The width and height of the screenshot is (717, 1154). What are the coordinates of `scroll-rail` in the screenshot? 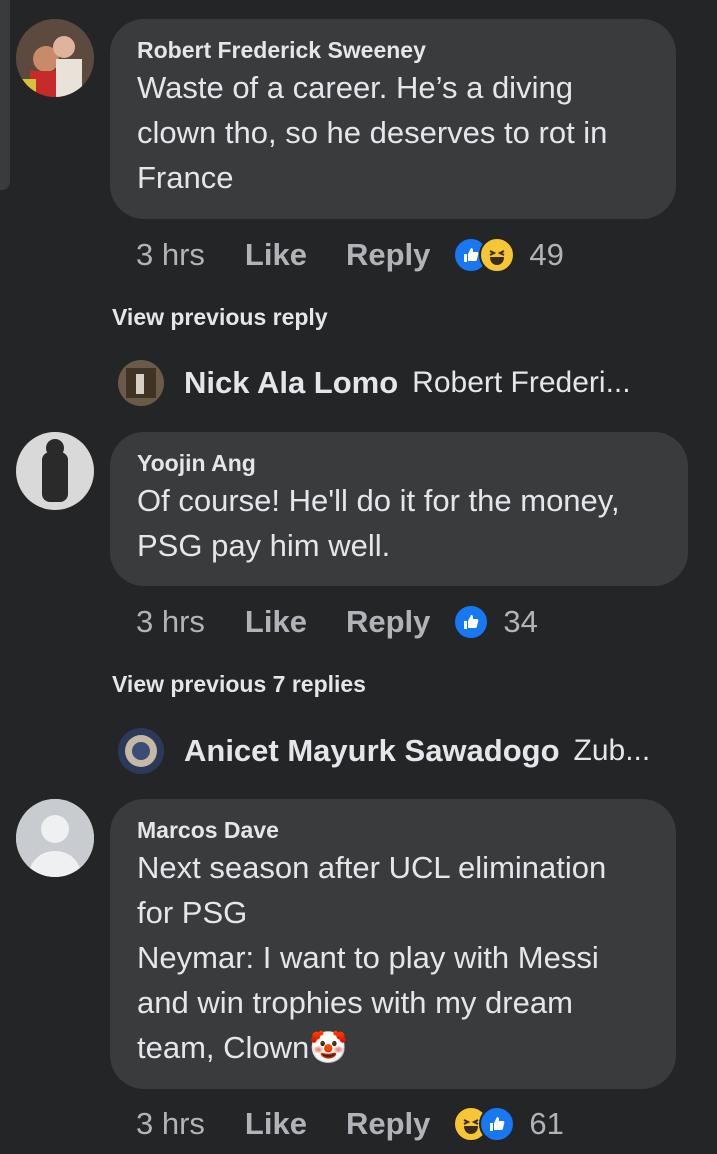 It's located at (5, 95).